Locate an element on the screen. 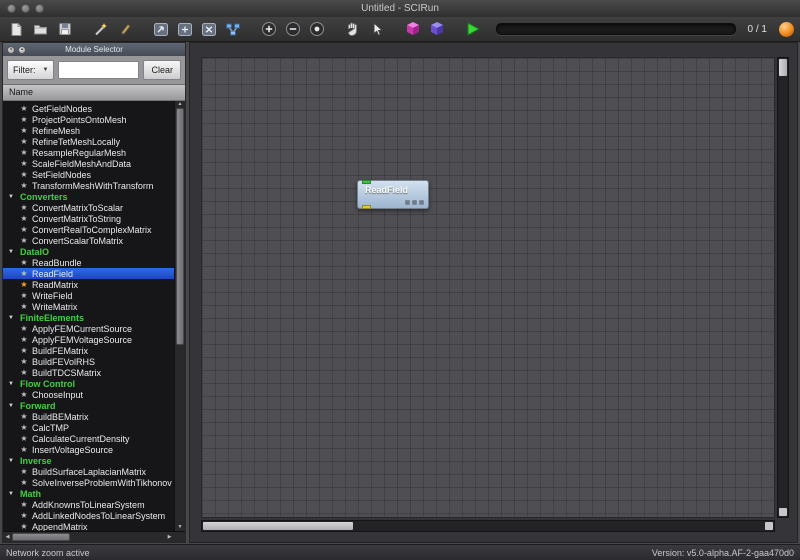 This screenshot has width=800, height=560. canvas-vertical-thumb is located at coordinates (783, 67).